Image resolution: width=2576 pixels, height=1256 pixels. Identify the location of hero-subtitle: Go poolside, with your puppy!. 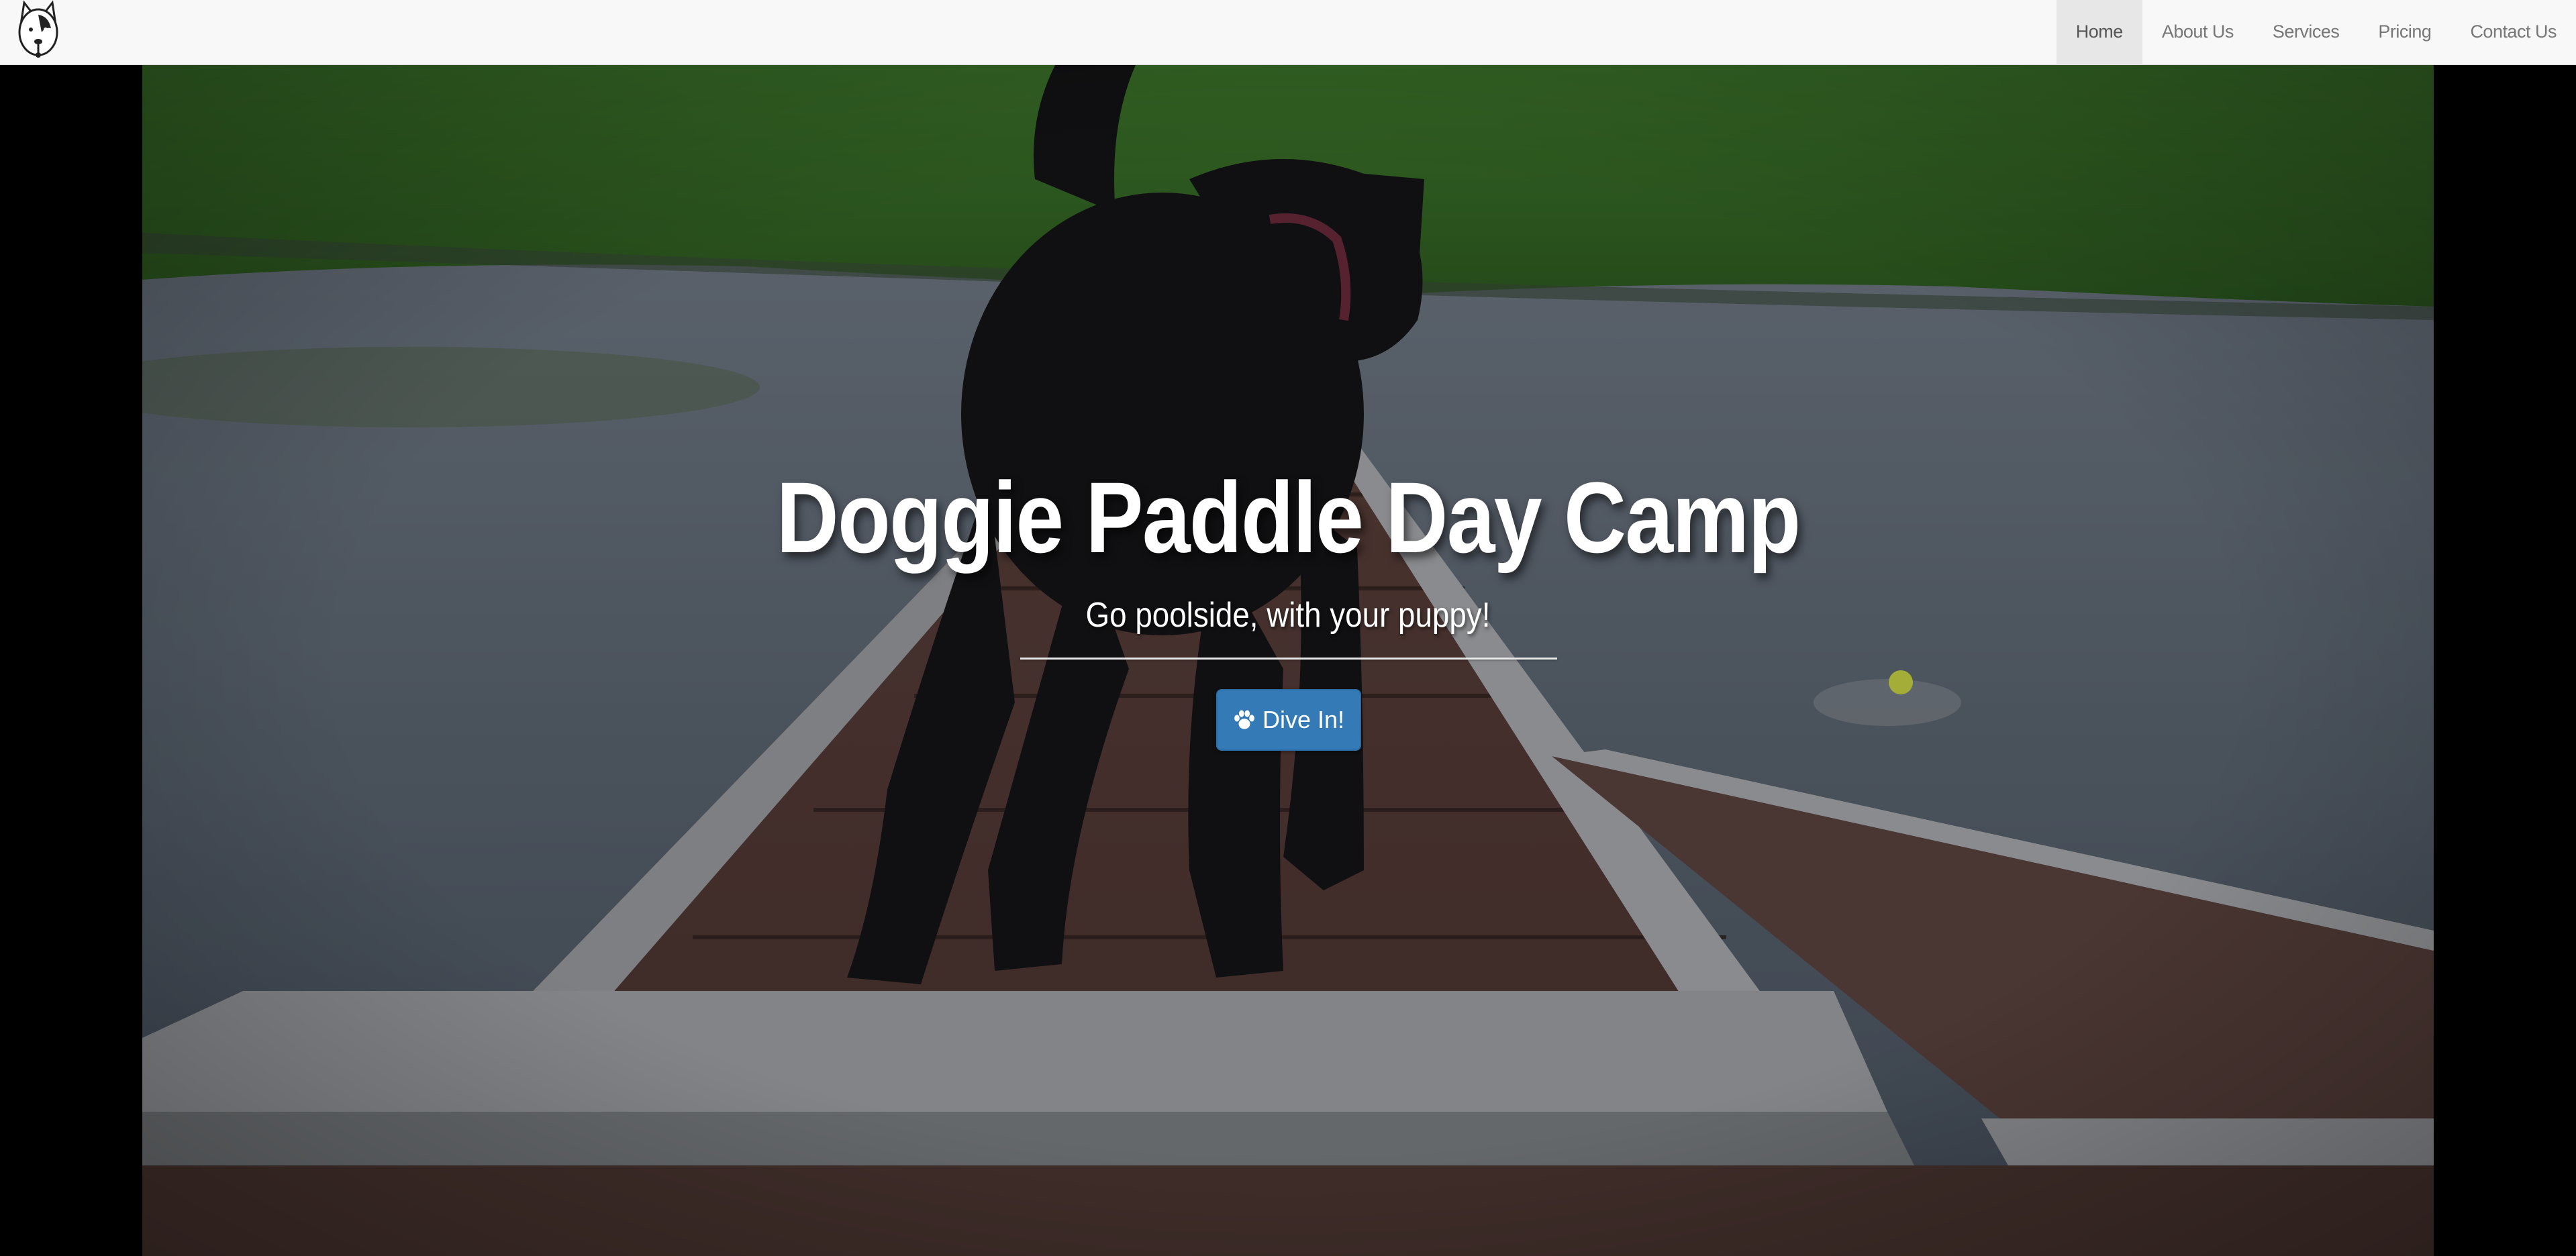
(1288, 615).